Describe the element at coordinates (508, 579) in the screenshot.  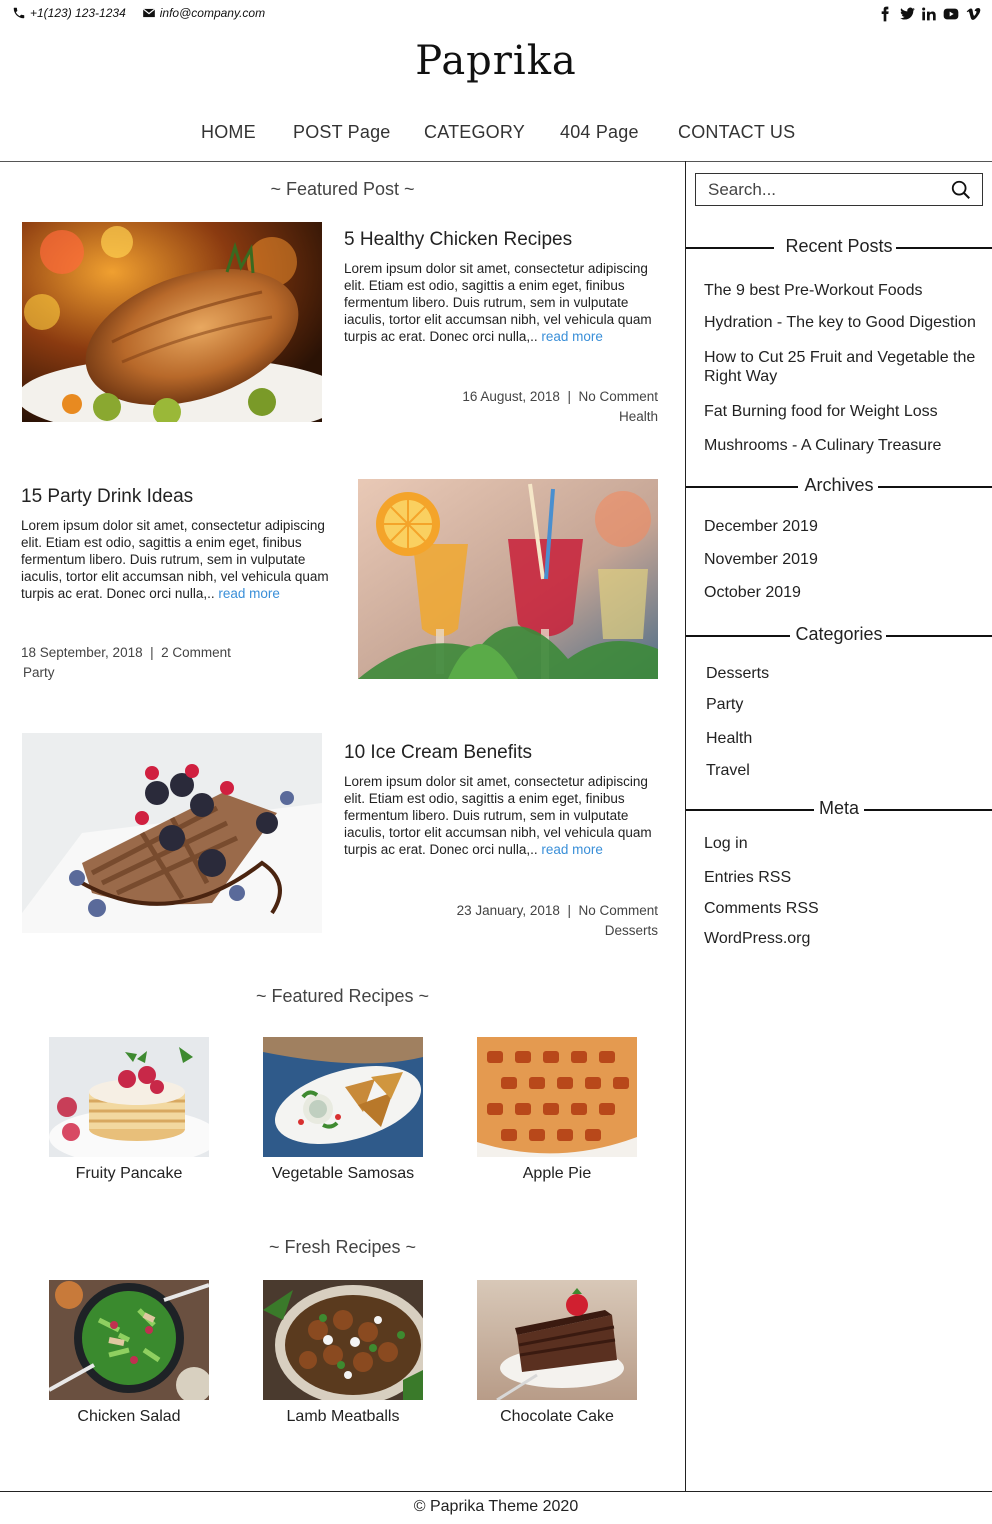
I see `post-image-drinks` at that location.